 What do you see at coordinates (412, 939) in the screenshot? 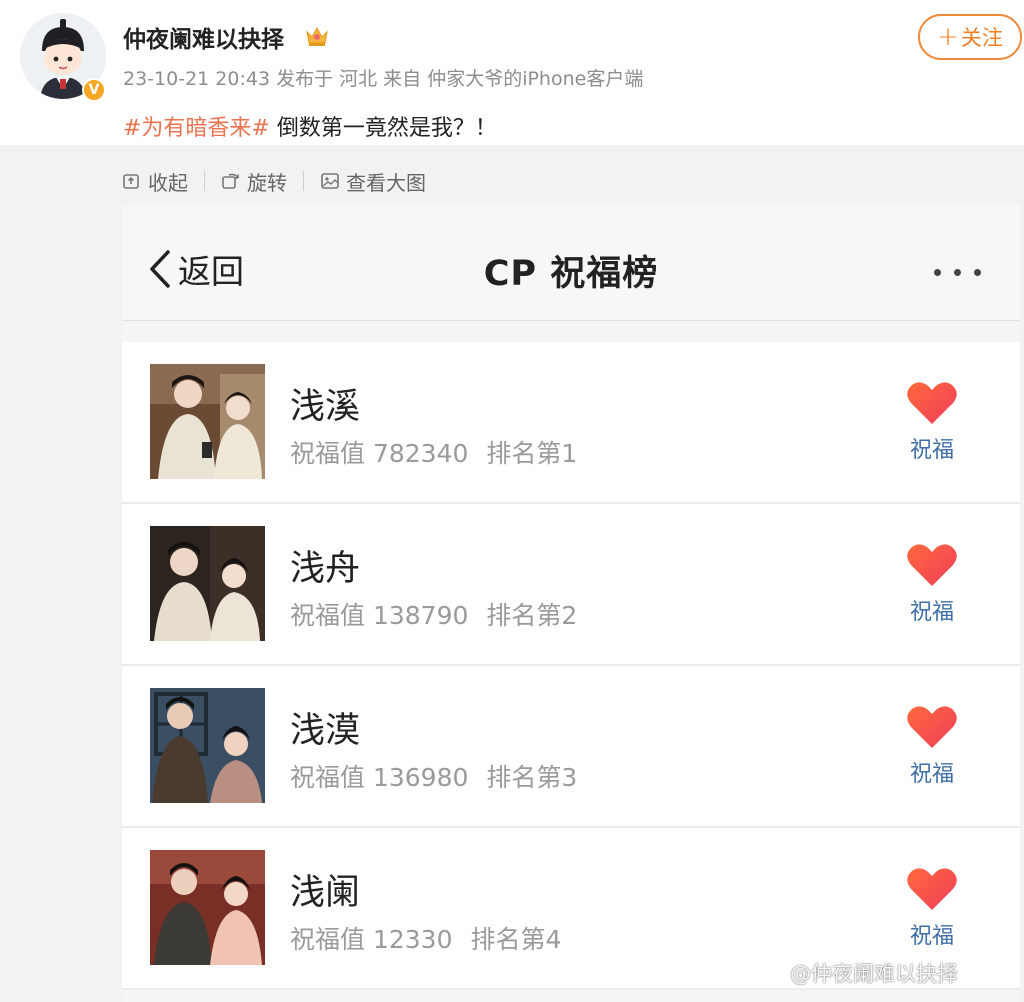
I see `bless-value: 12330` at bounding box center [412, 939].